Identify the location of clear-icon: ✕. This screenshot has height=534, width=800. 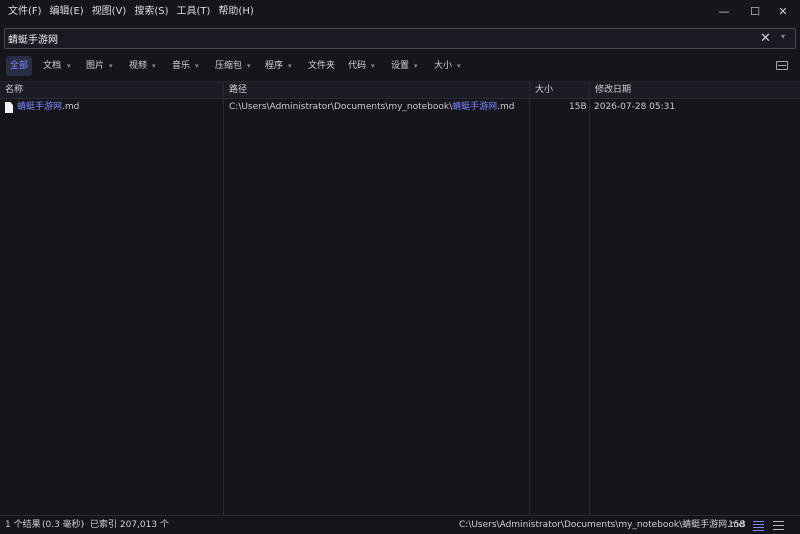
(765, 38).